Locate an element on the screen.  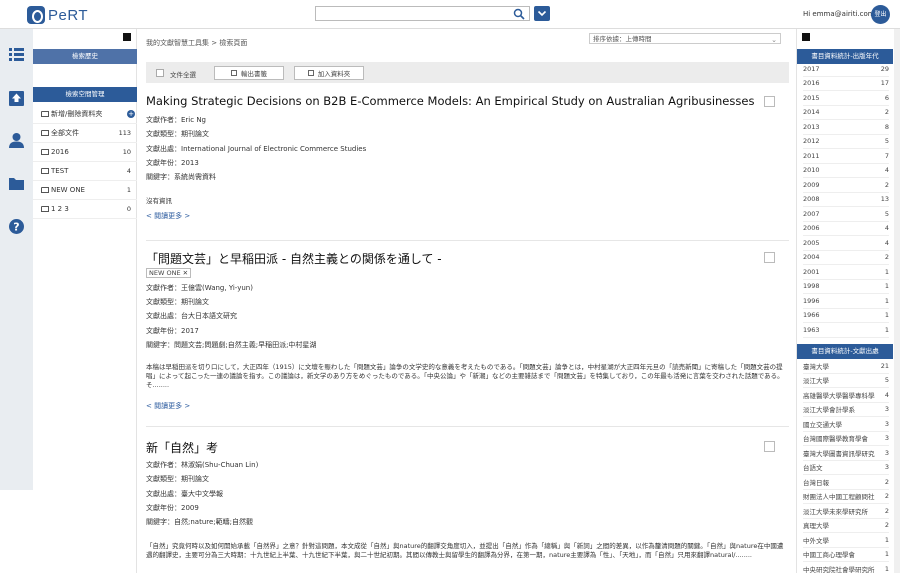
stat-label: 台語文 is located at coordinates (813, 468).